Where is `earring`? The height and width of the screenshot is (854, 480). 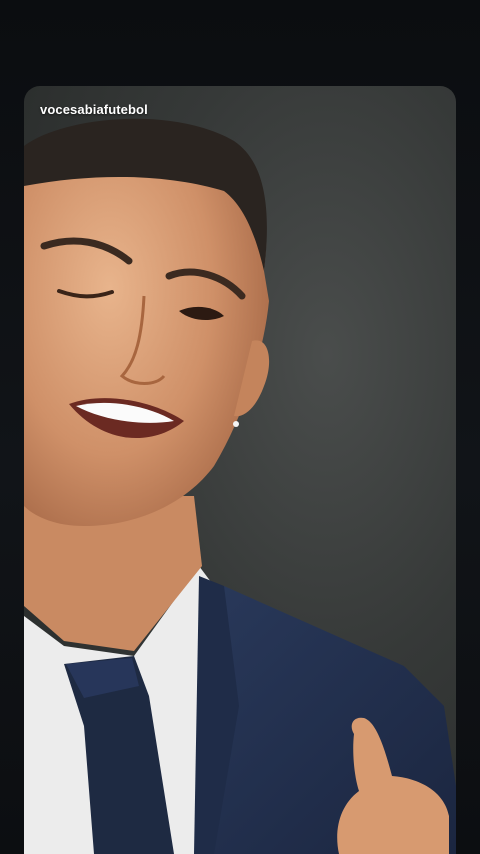
earring is located at coordinates (236, 424).